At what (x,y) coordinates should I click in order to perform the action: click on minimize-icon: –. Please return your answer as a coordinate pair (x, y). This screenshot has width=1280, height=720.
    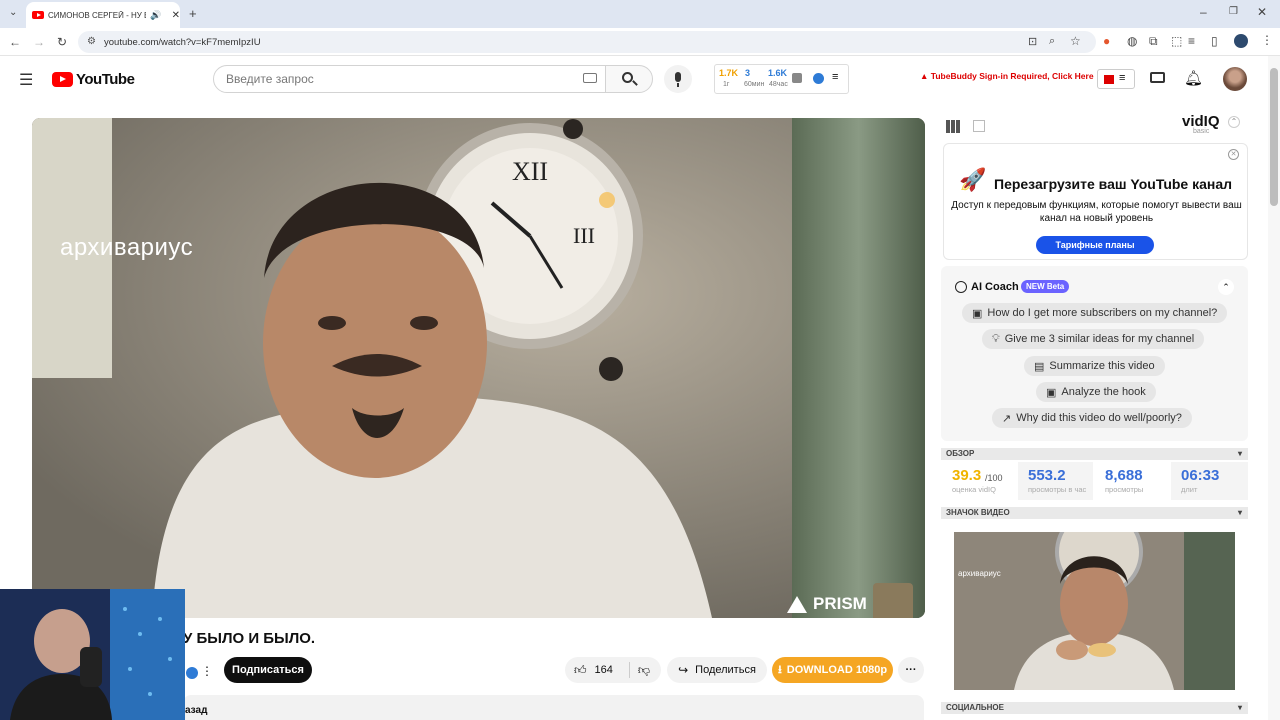
    Looking at the image, I should click on (1203, 12).